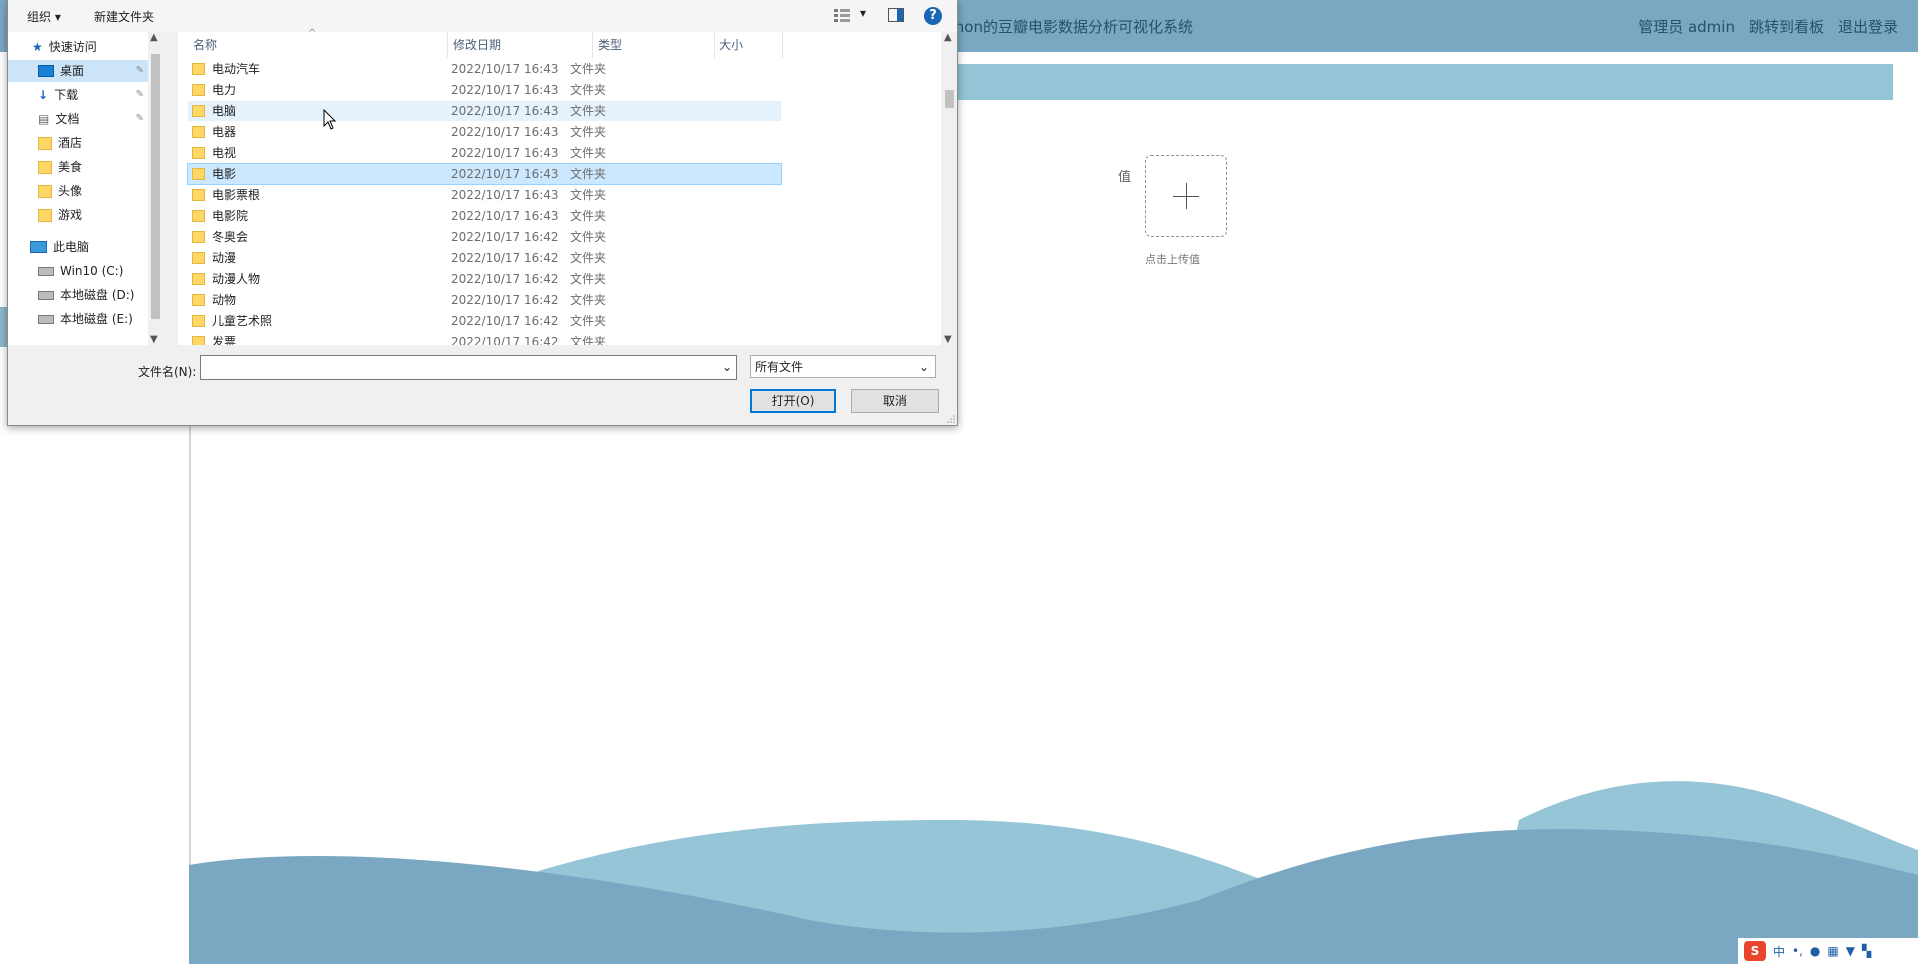  I want to click on file-list-scrollbar: ▲ ▼, so click(949, 188).